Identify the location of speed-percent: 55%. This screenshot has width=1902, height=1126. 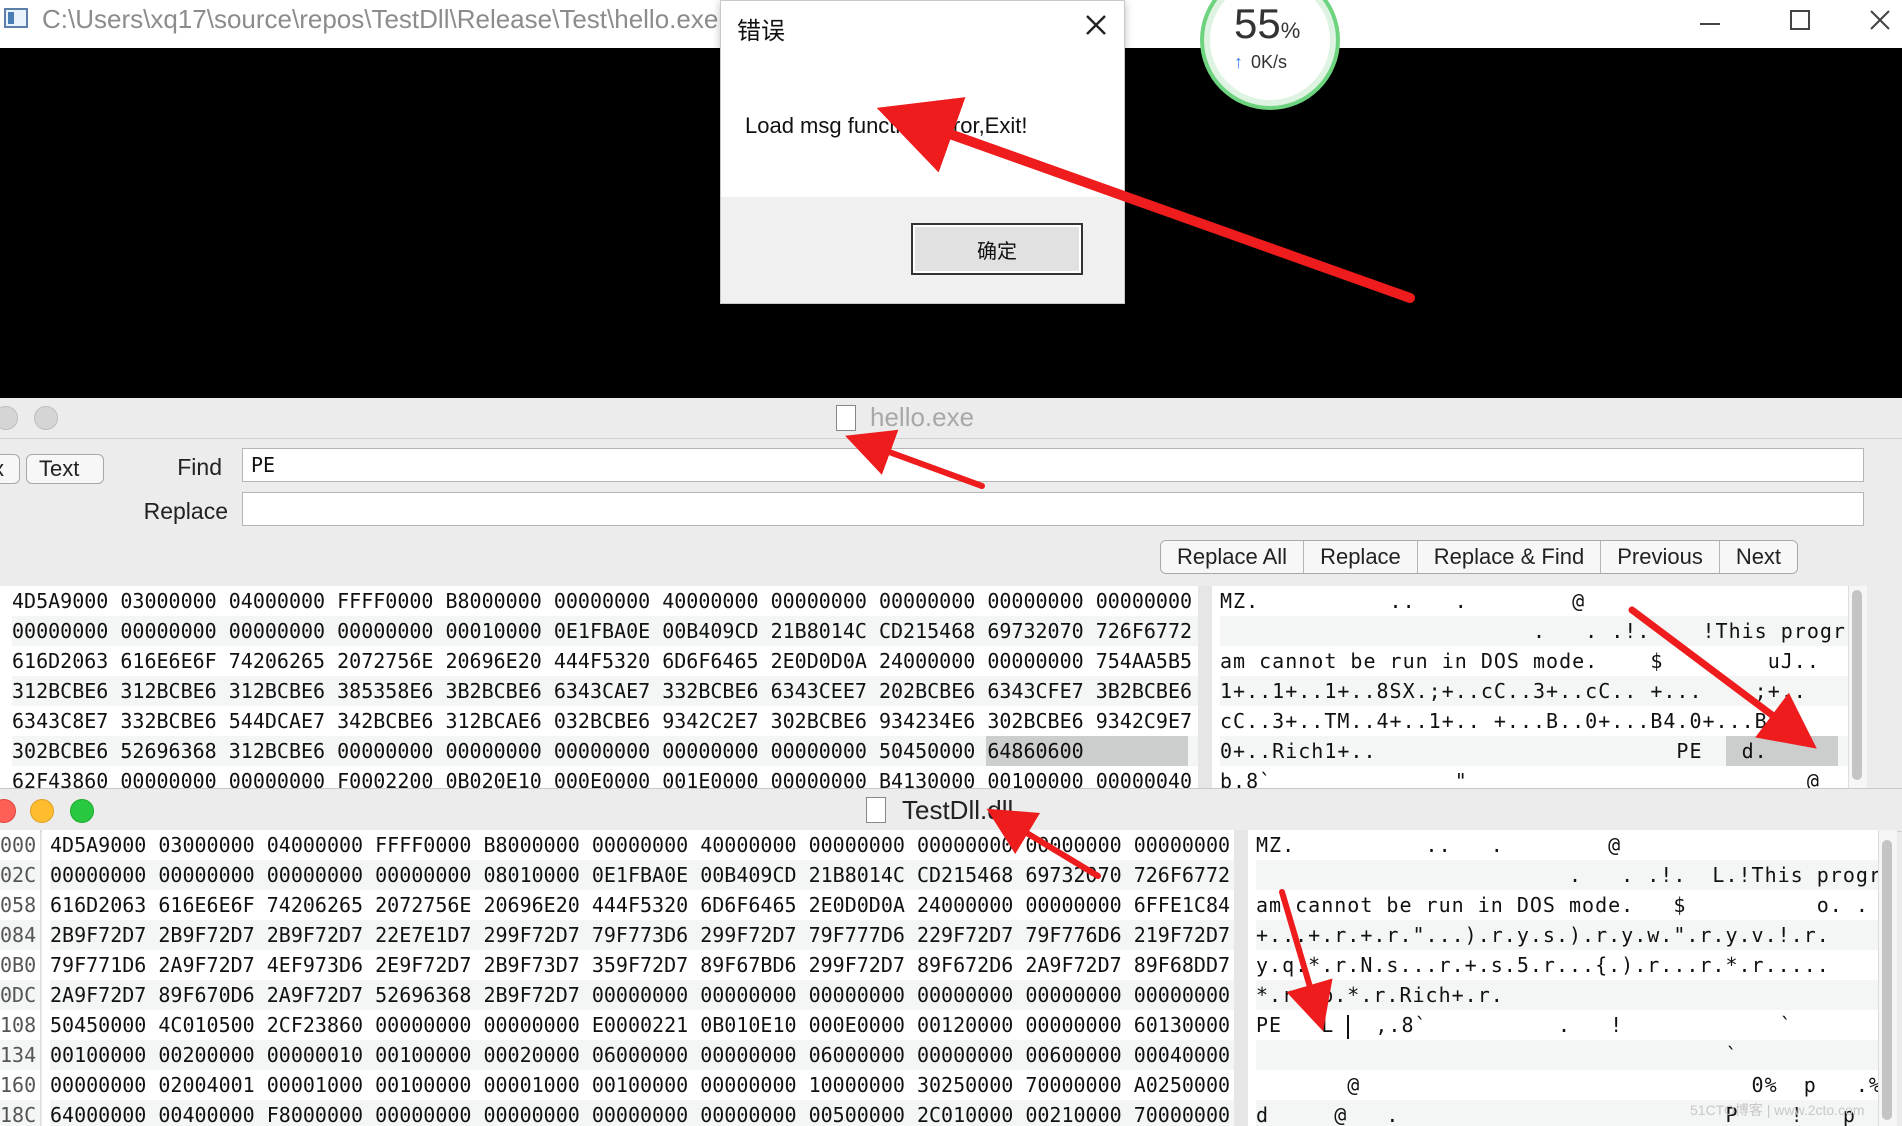
(1267, 23).